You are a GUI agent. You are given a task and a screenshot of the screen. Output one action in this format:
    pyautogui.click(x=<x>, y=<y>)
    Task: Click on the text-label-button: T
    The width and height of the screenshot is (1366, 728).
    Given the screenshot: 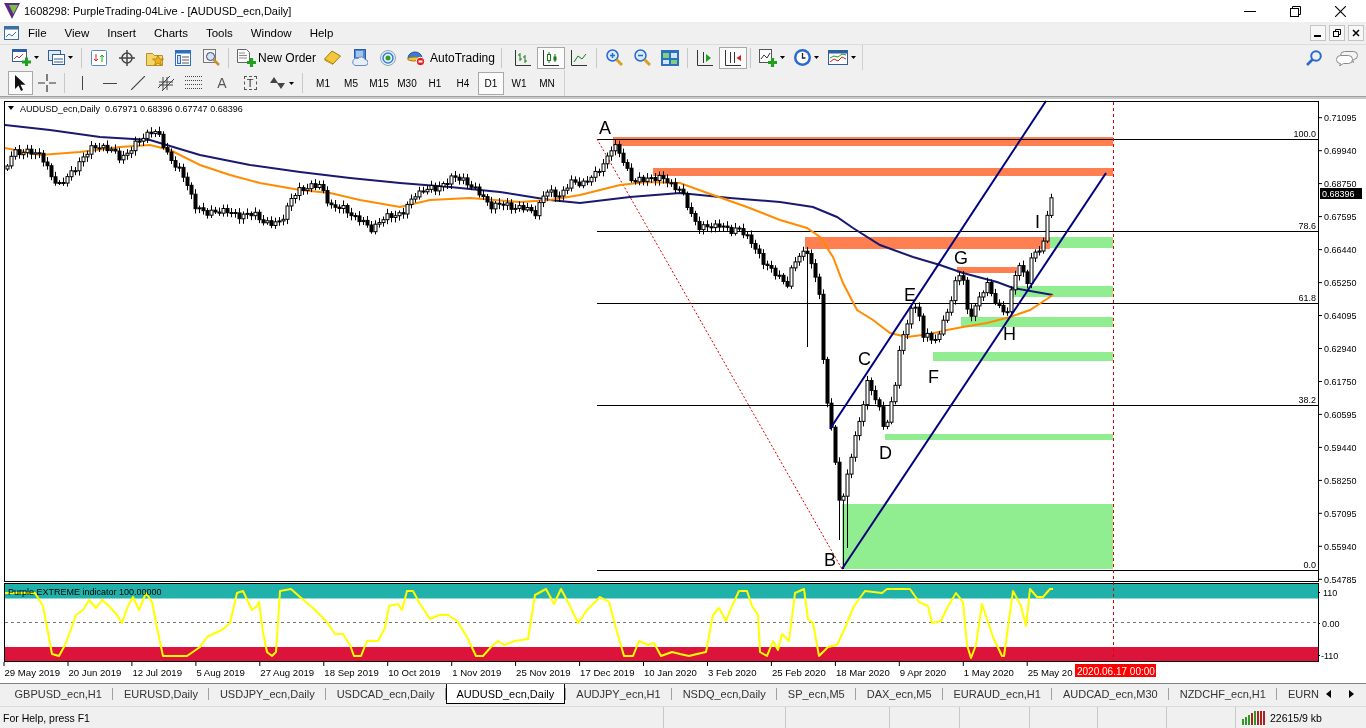 What is the action you would take?
    pyautogui.click(x=250, y=83)
    